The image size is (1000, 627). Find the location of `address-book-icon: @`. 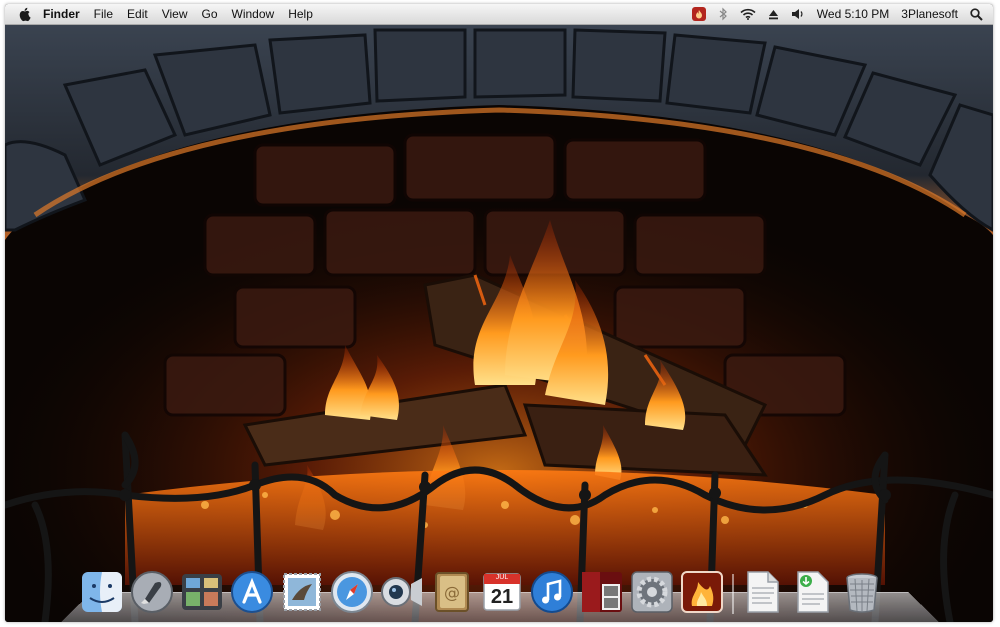

address-book-icon: @ is located at coordinates (452, 592).